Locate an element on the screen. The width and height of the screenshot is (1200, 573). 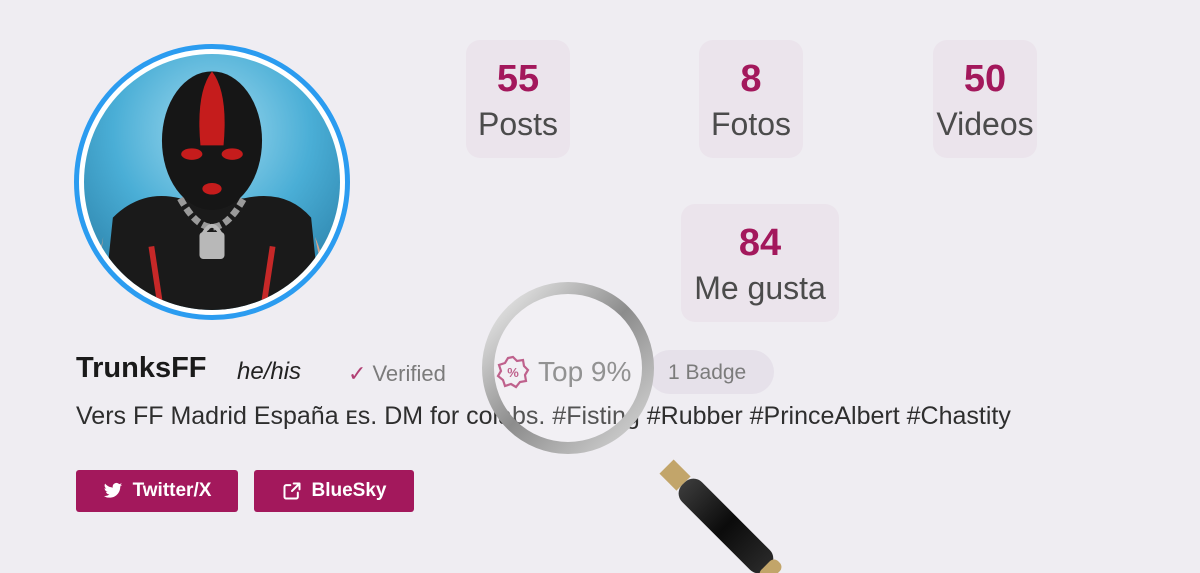
external-link-icon is located at coordinates (291, 491).